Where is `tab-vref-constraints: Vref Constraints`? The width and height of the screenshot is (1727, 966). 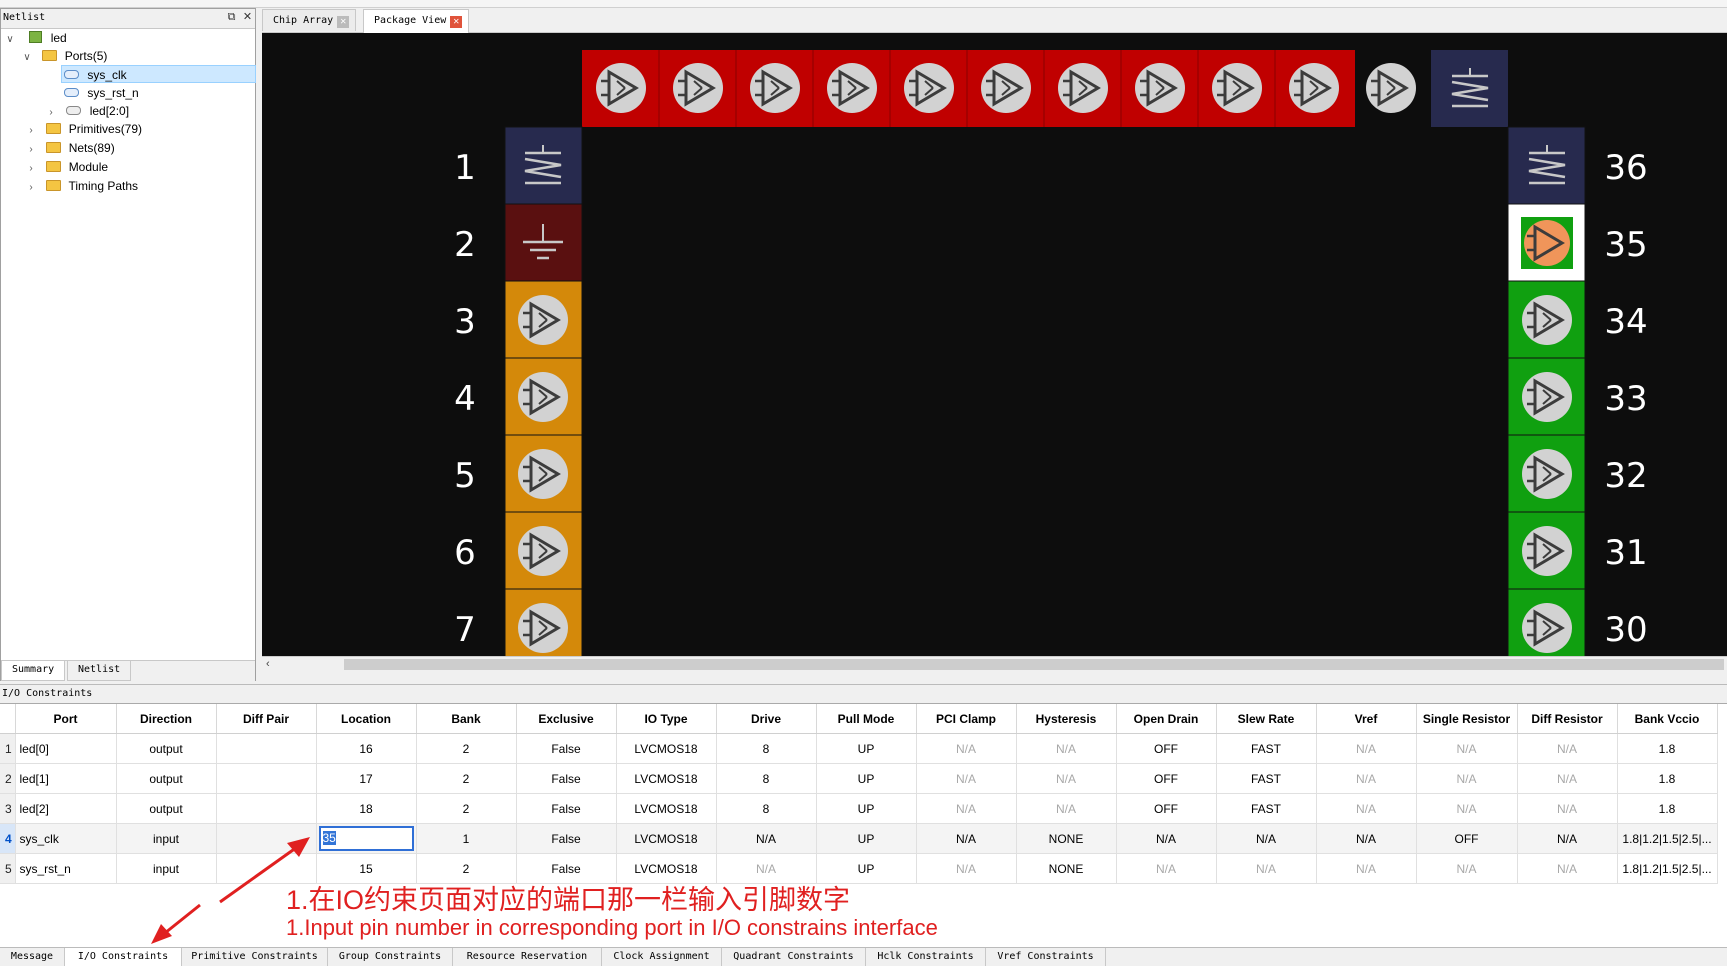 tab-vref-constraints: Vref Constraints is located at coordinates (1046, 957).